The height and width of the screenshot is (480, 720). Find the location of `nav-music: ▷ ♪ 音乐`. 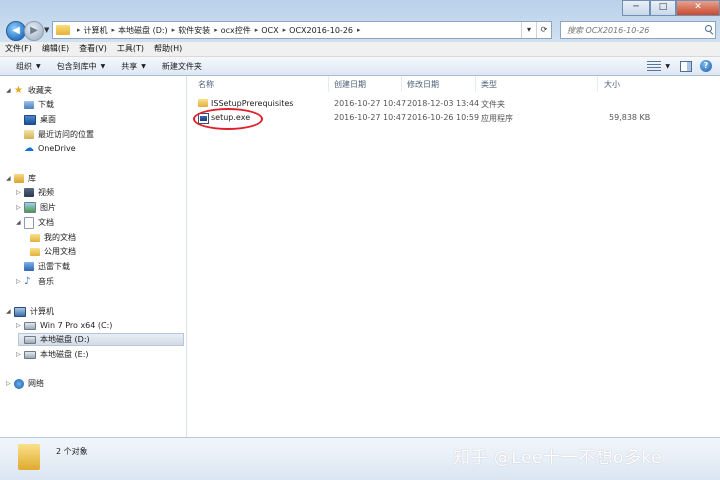

nav-music: ▷ ♪ 音乐 is located at coordinates (35, 281).